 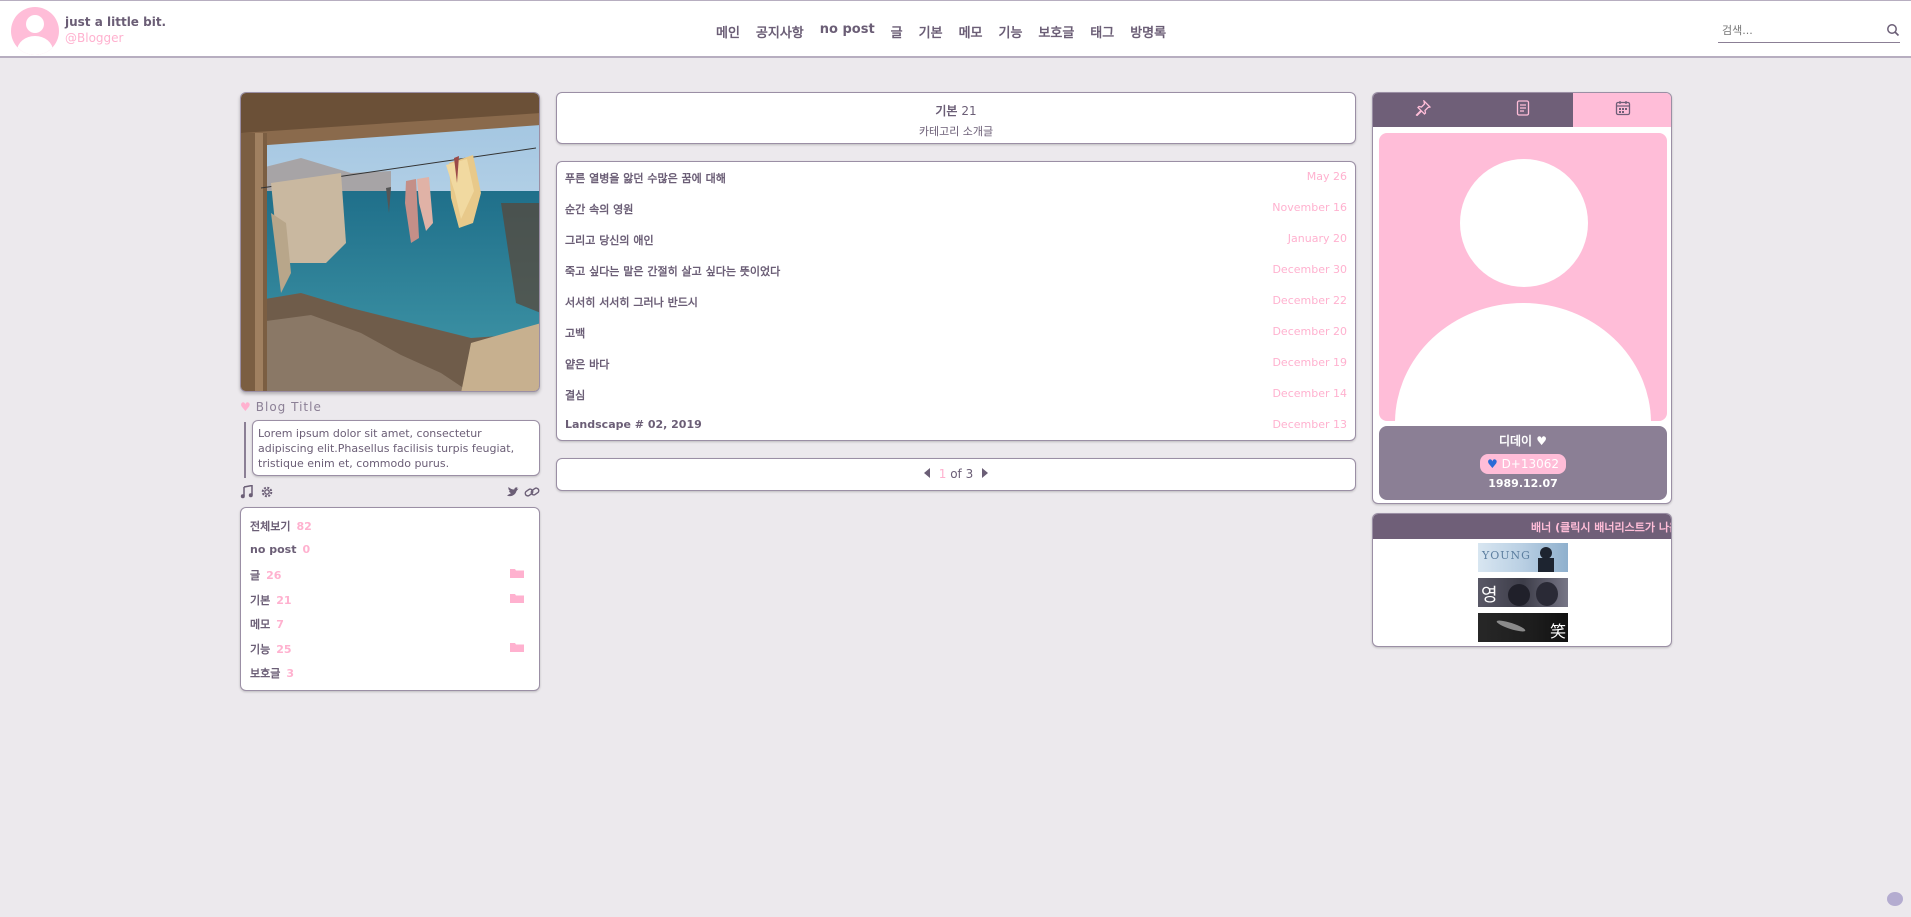 What do you see at coordinates (927, 474) in the screenshot?
I see `prev-page-icon` at bounding box center [927, 474].